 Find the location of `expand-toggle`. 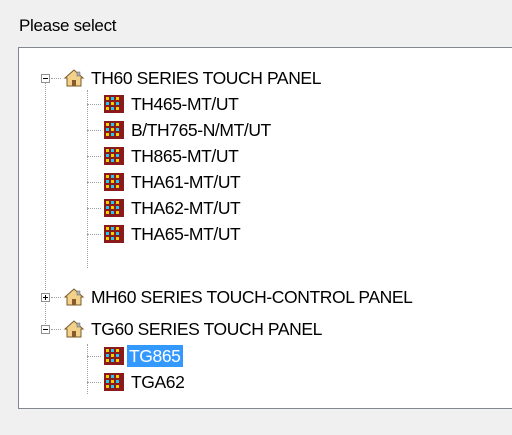

expand-toggle is located at coordinates (45, 297).